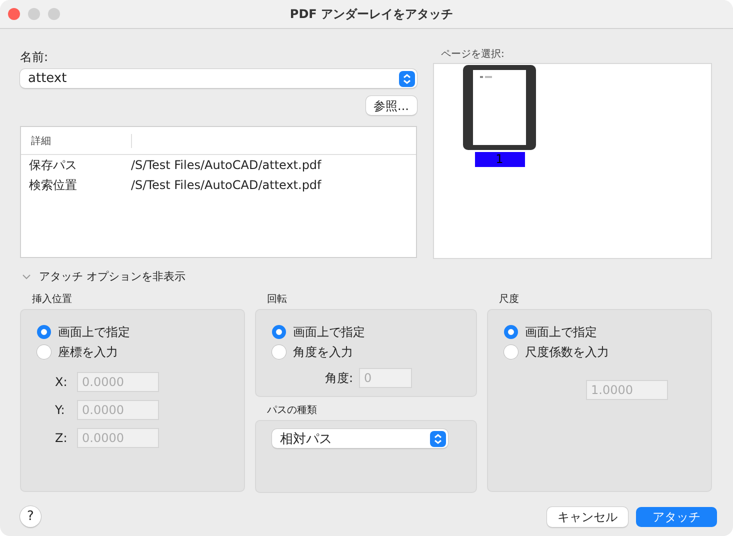 The height and width of the screenshot is (536, 733). Describe the element at coordinates (312, 352) in the screenshot. I see `radio-option: 角度を入力` at that location.